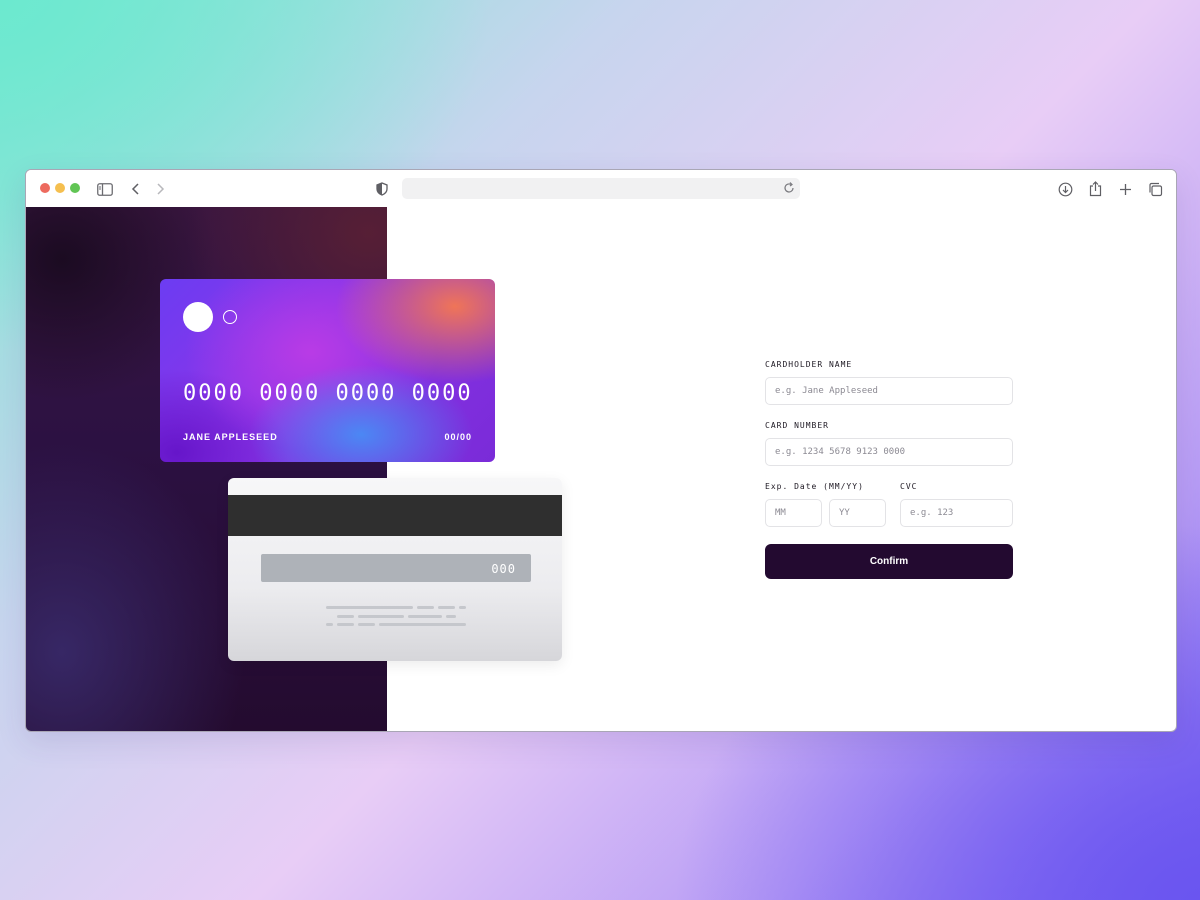  Describe the element at coordinates (60, 188) in the screenshot. I see `minimize-window-button` at that location.